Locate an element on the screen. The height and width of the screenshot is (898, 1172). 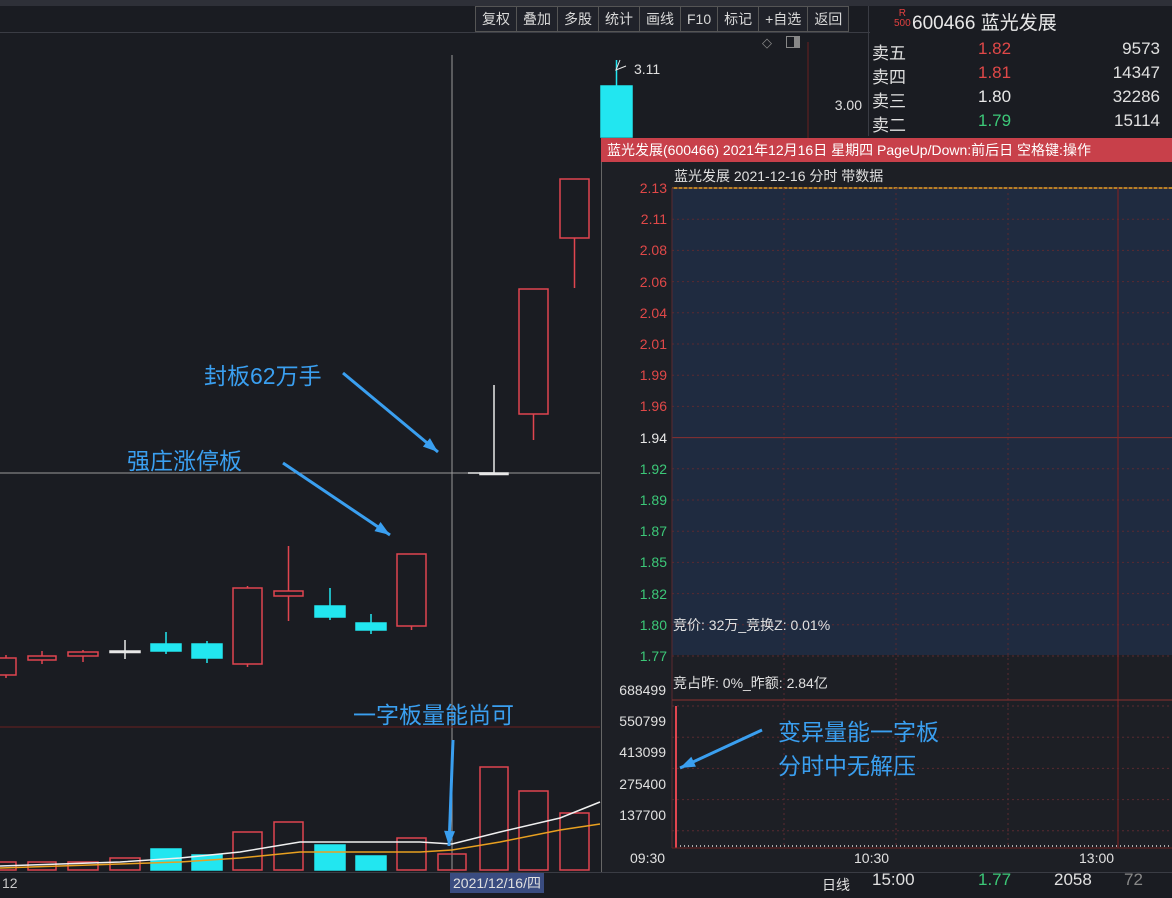
intraday-volume-label: 413099 is located at coordinates (642, 752).